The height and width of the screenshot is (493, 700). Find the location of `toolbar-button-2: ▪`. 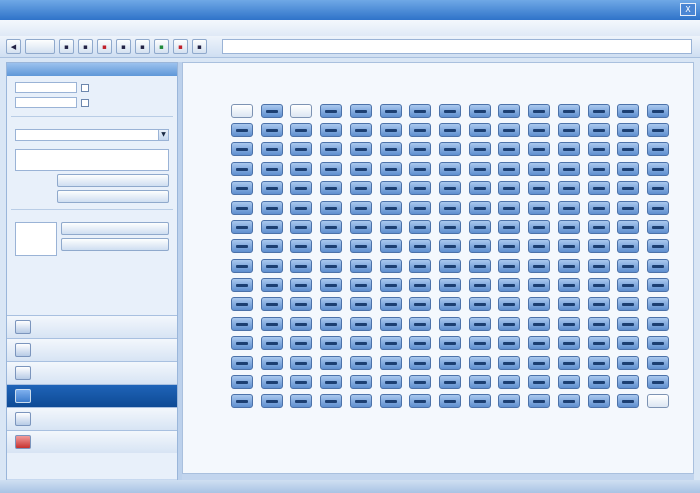

toolbar-button-2: ▪ is located at coordinates (66, 46).